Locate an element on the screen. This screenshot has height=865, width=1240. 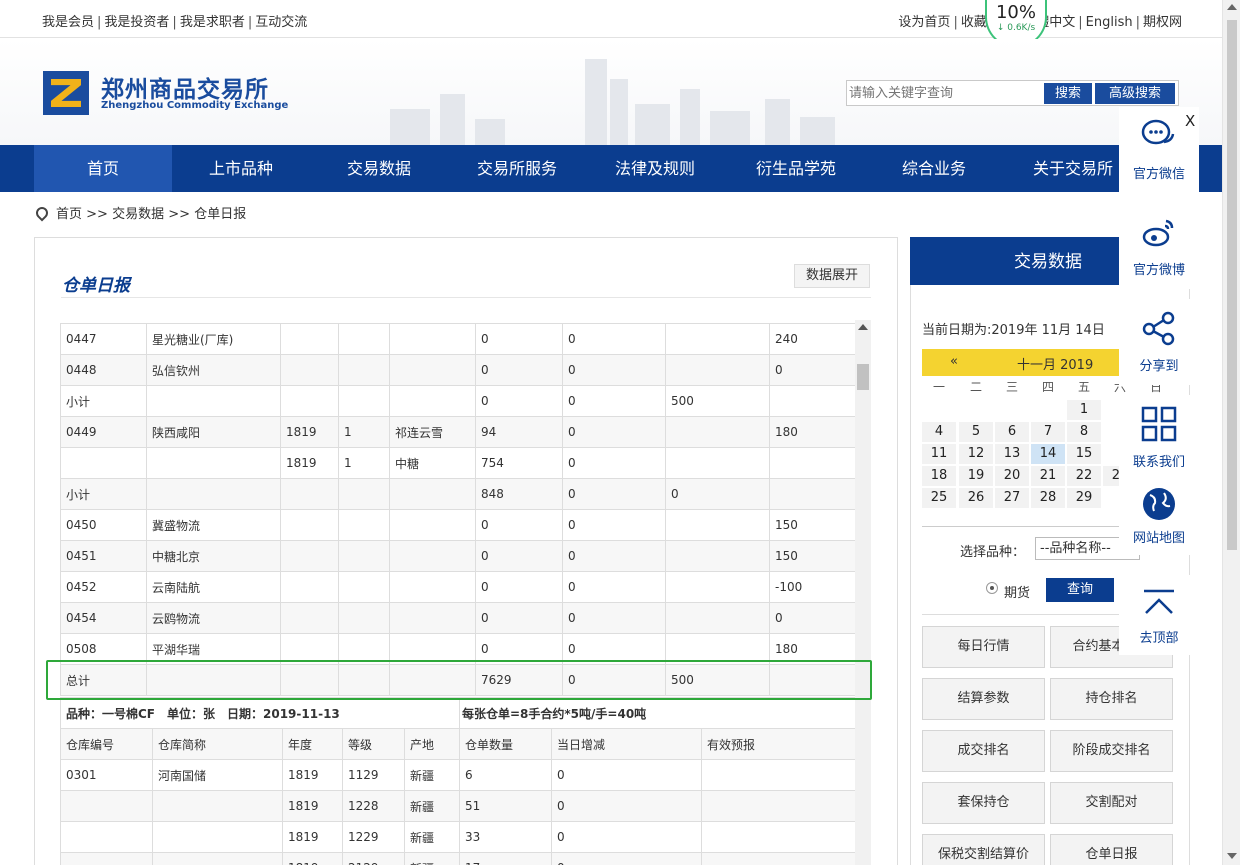
job-seeker-link: 我是求职者 is located at coordinates (212, 22).